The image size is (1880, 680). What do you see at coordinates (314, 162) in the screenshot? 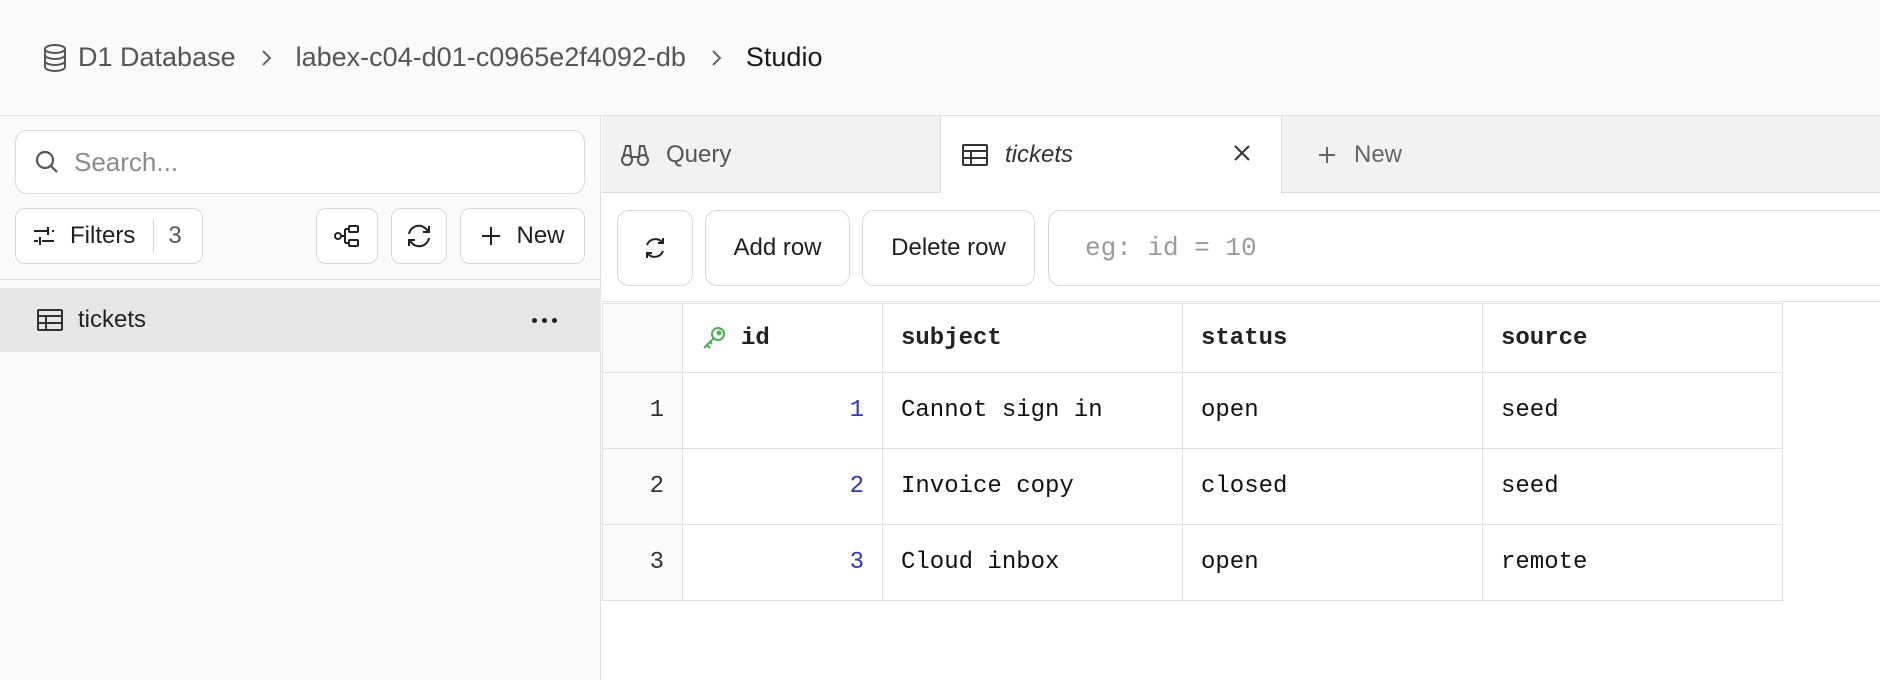
I see `search-input` at bounding box center [314, 162].